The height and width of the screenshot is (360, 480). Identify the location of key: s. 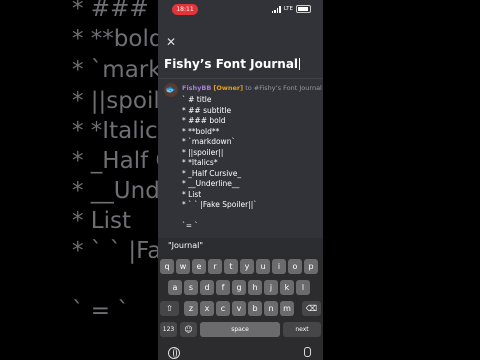
(191, 287).